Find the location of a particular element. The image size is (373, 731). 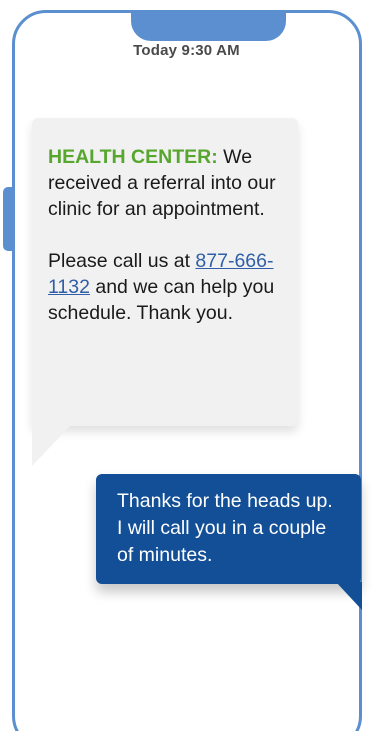

phone-notch-icon is located at coordinates (208, 27).